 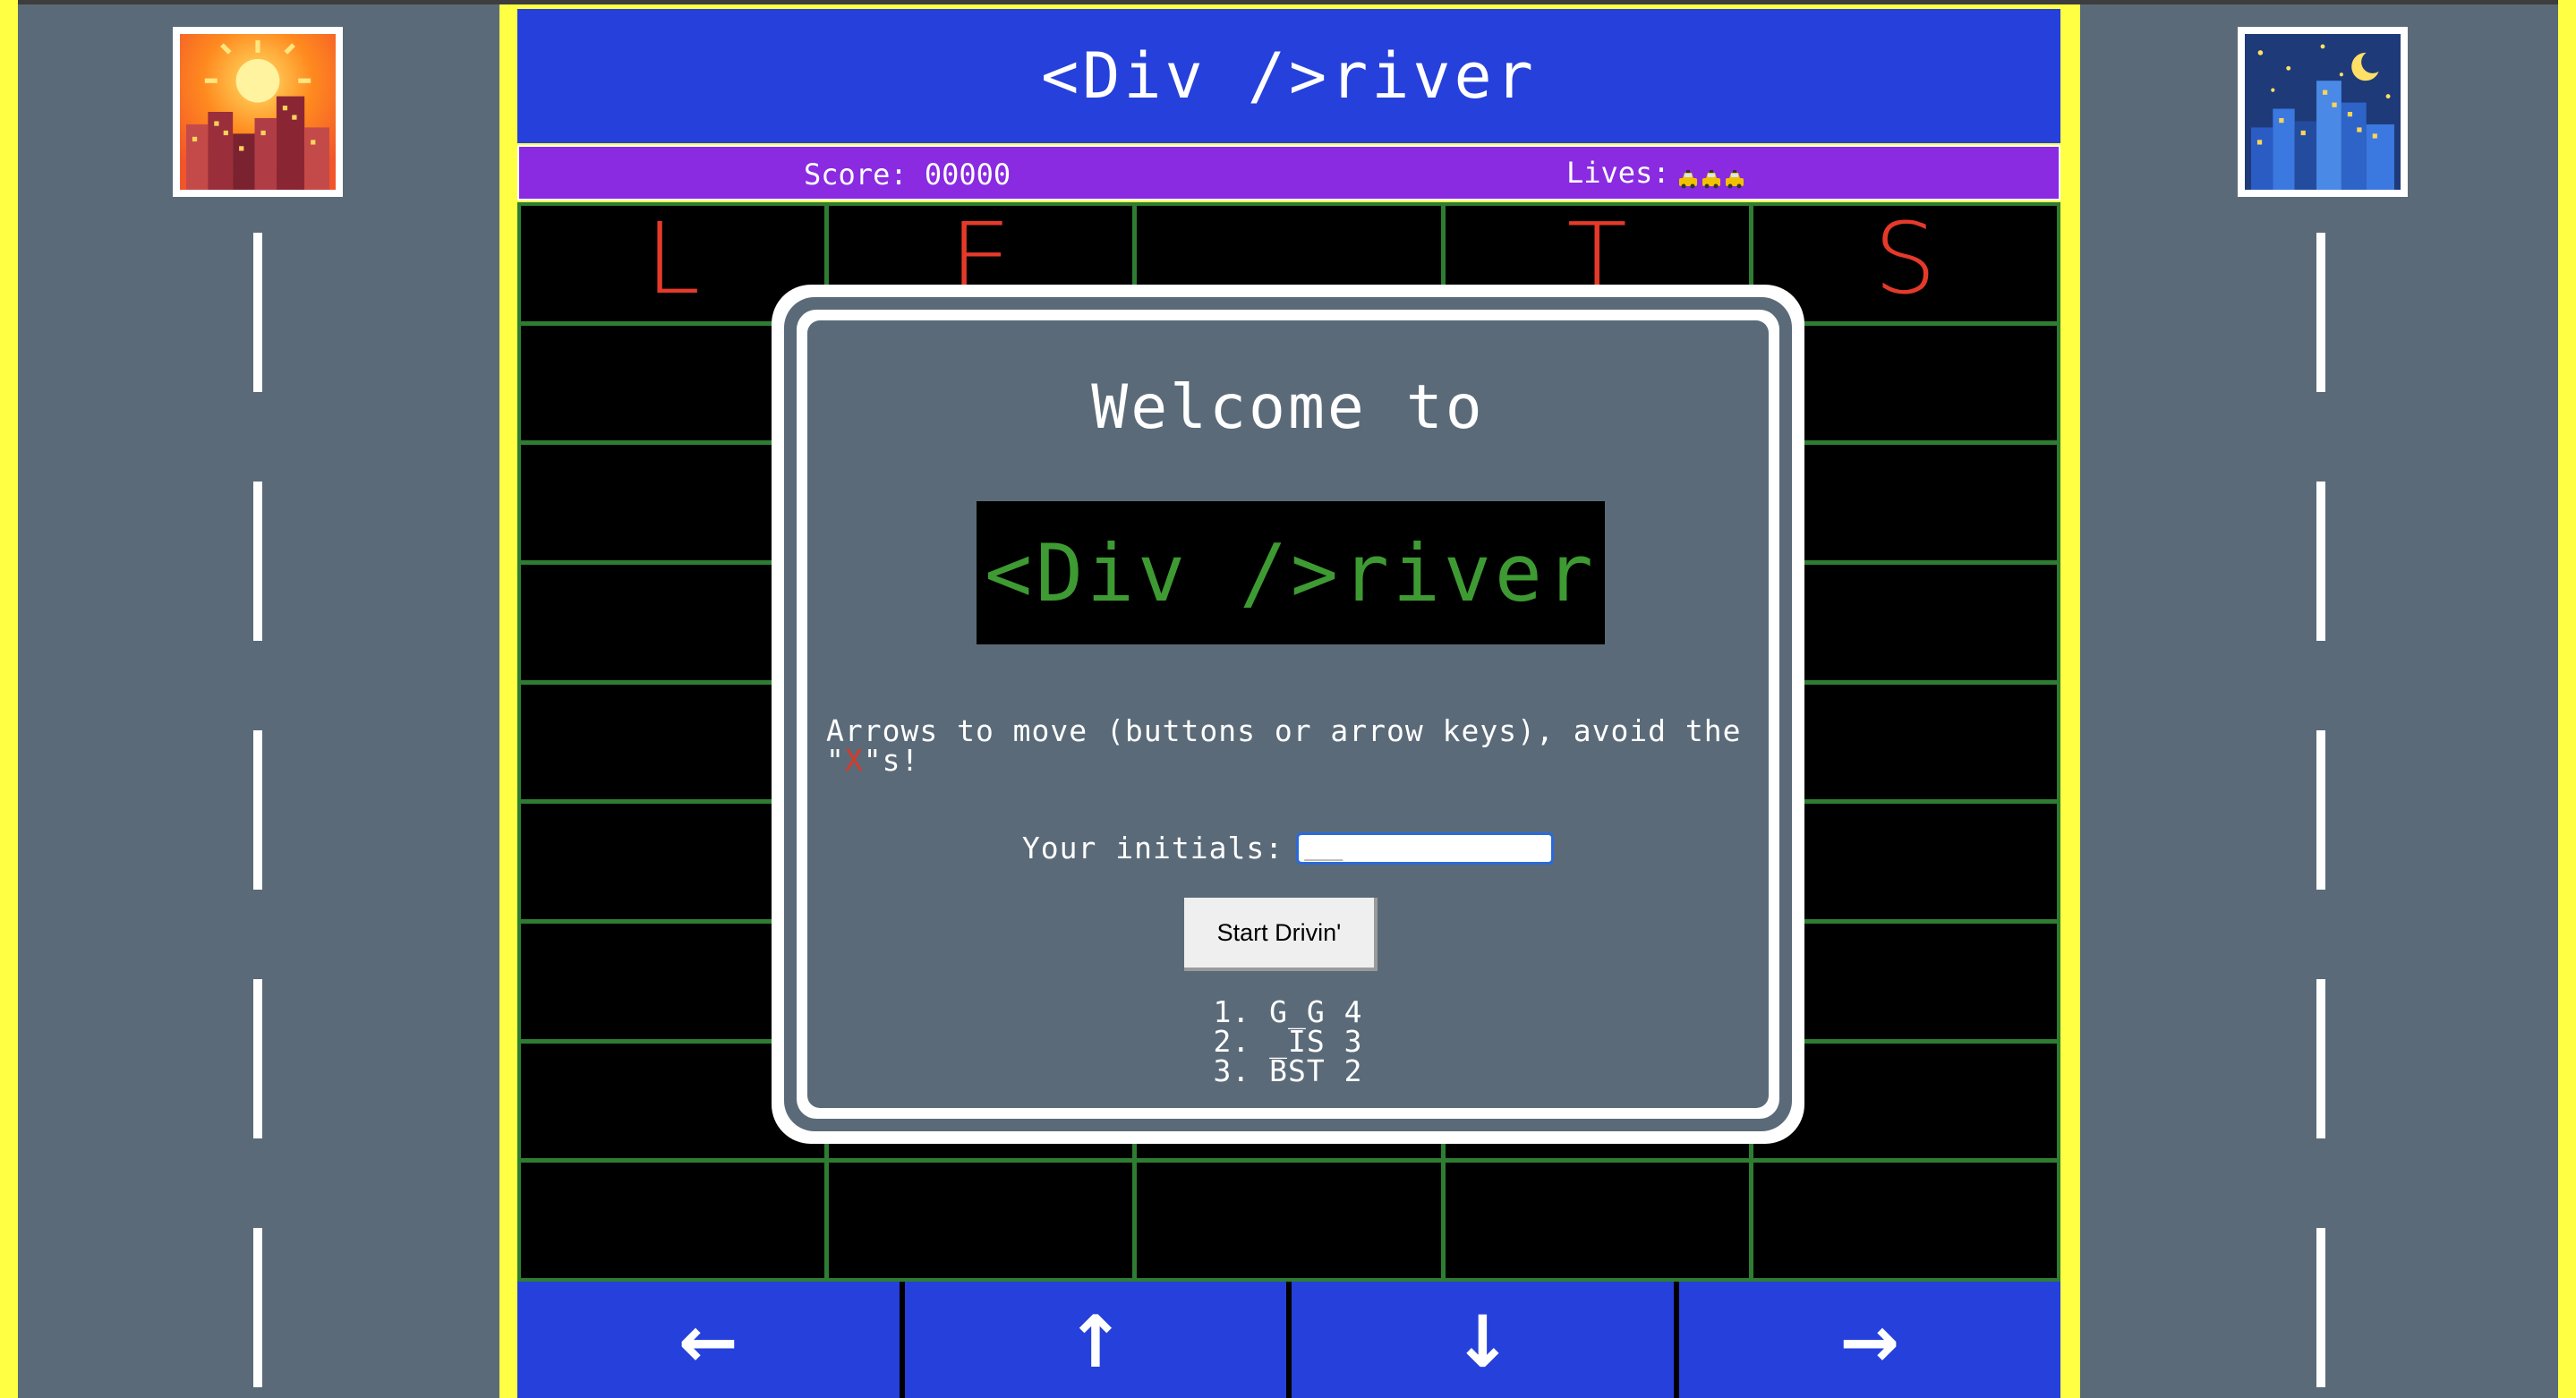 I want to click on high-score-entry: 1. G_G 4, so click(x=1288, y=1012).